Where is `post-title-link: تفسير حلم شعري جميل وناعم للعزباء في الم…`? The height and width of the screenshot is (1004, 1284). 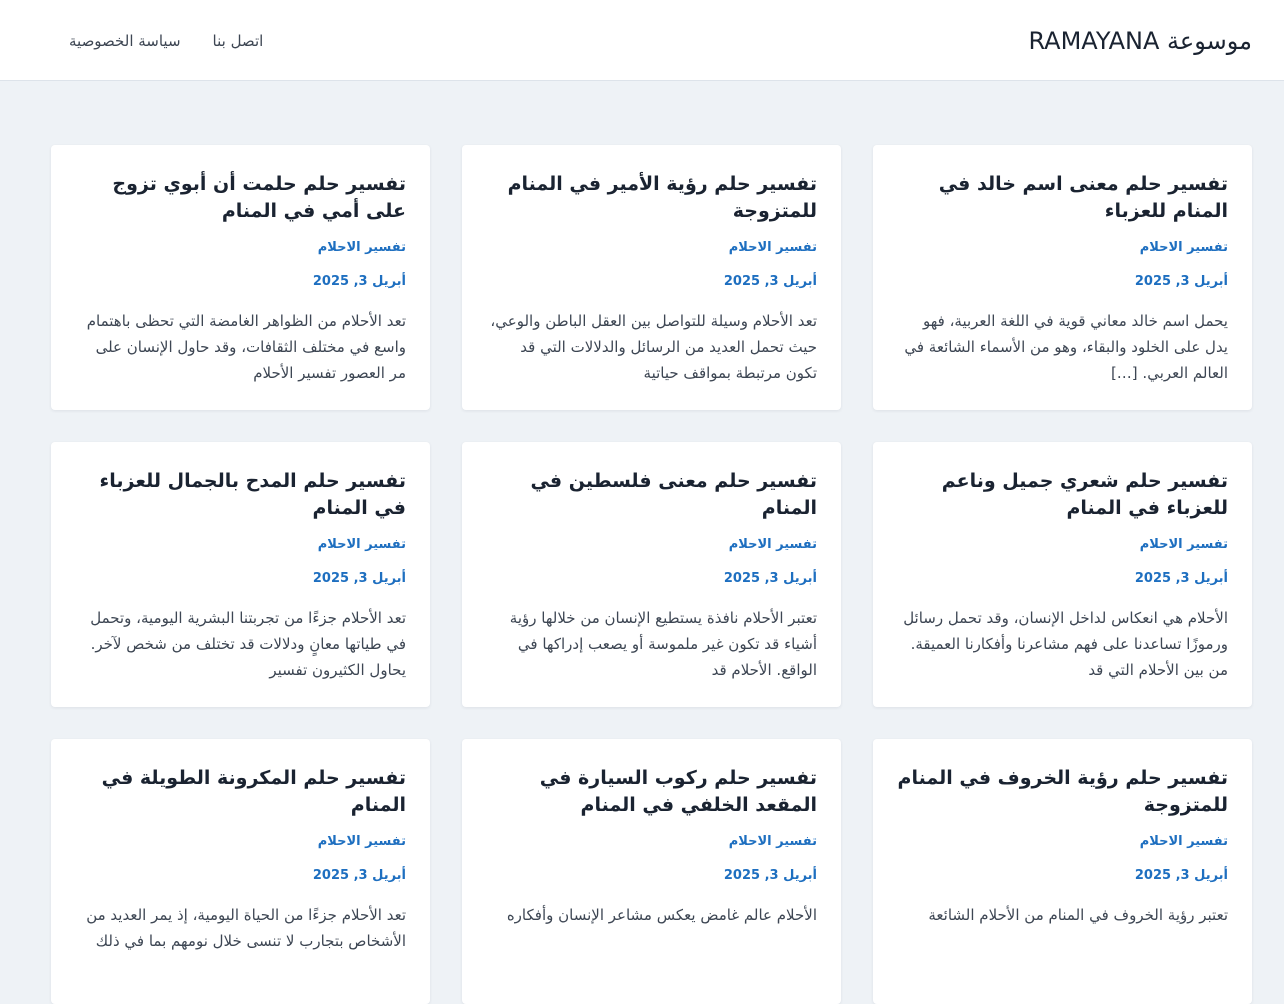 post-title-link: تفسير حلم شعري جميل وناعم للعزباء في الم… is located at coordinates (1062, 495).